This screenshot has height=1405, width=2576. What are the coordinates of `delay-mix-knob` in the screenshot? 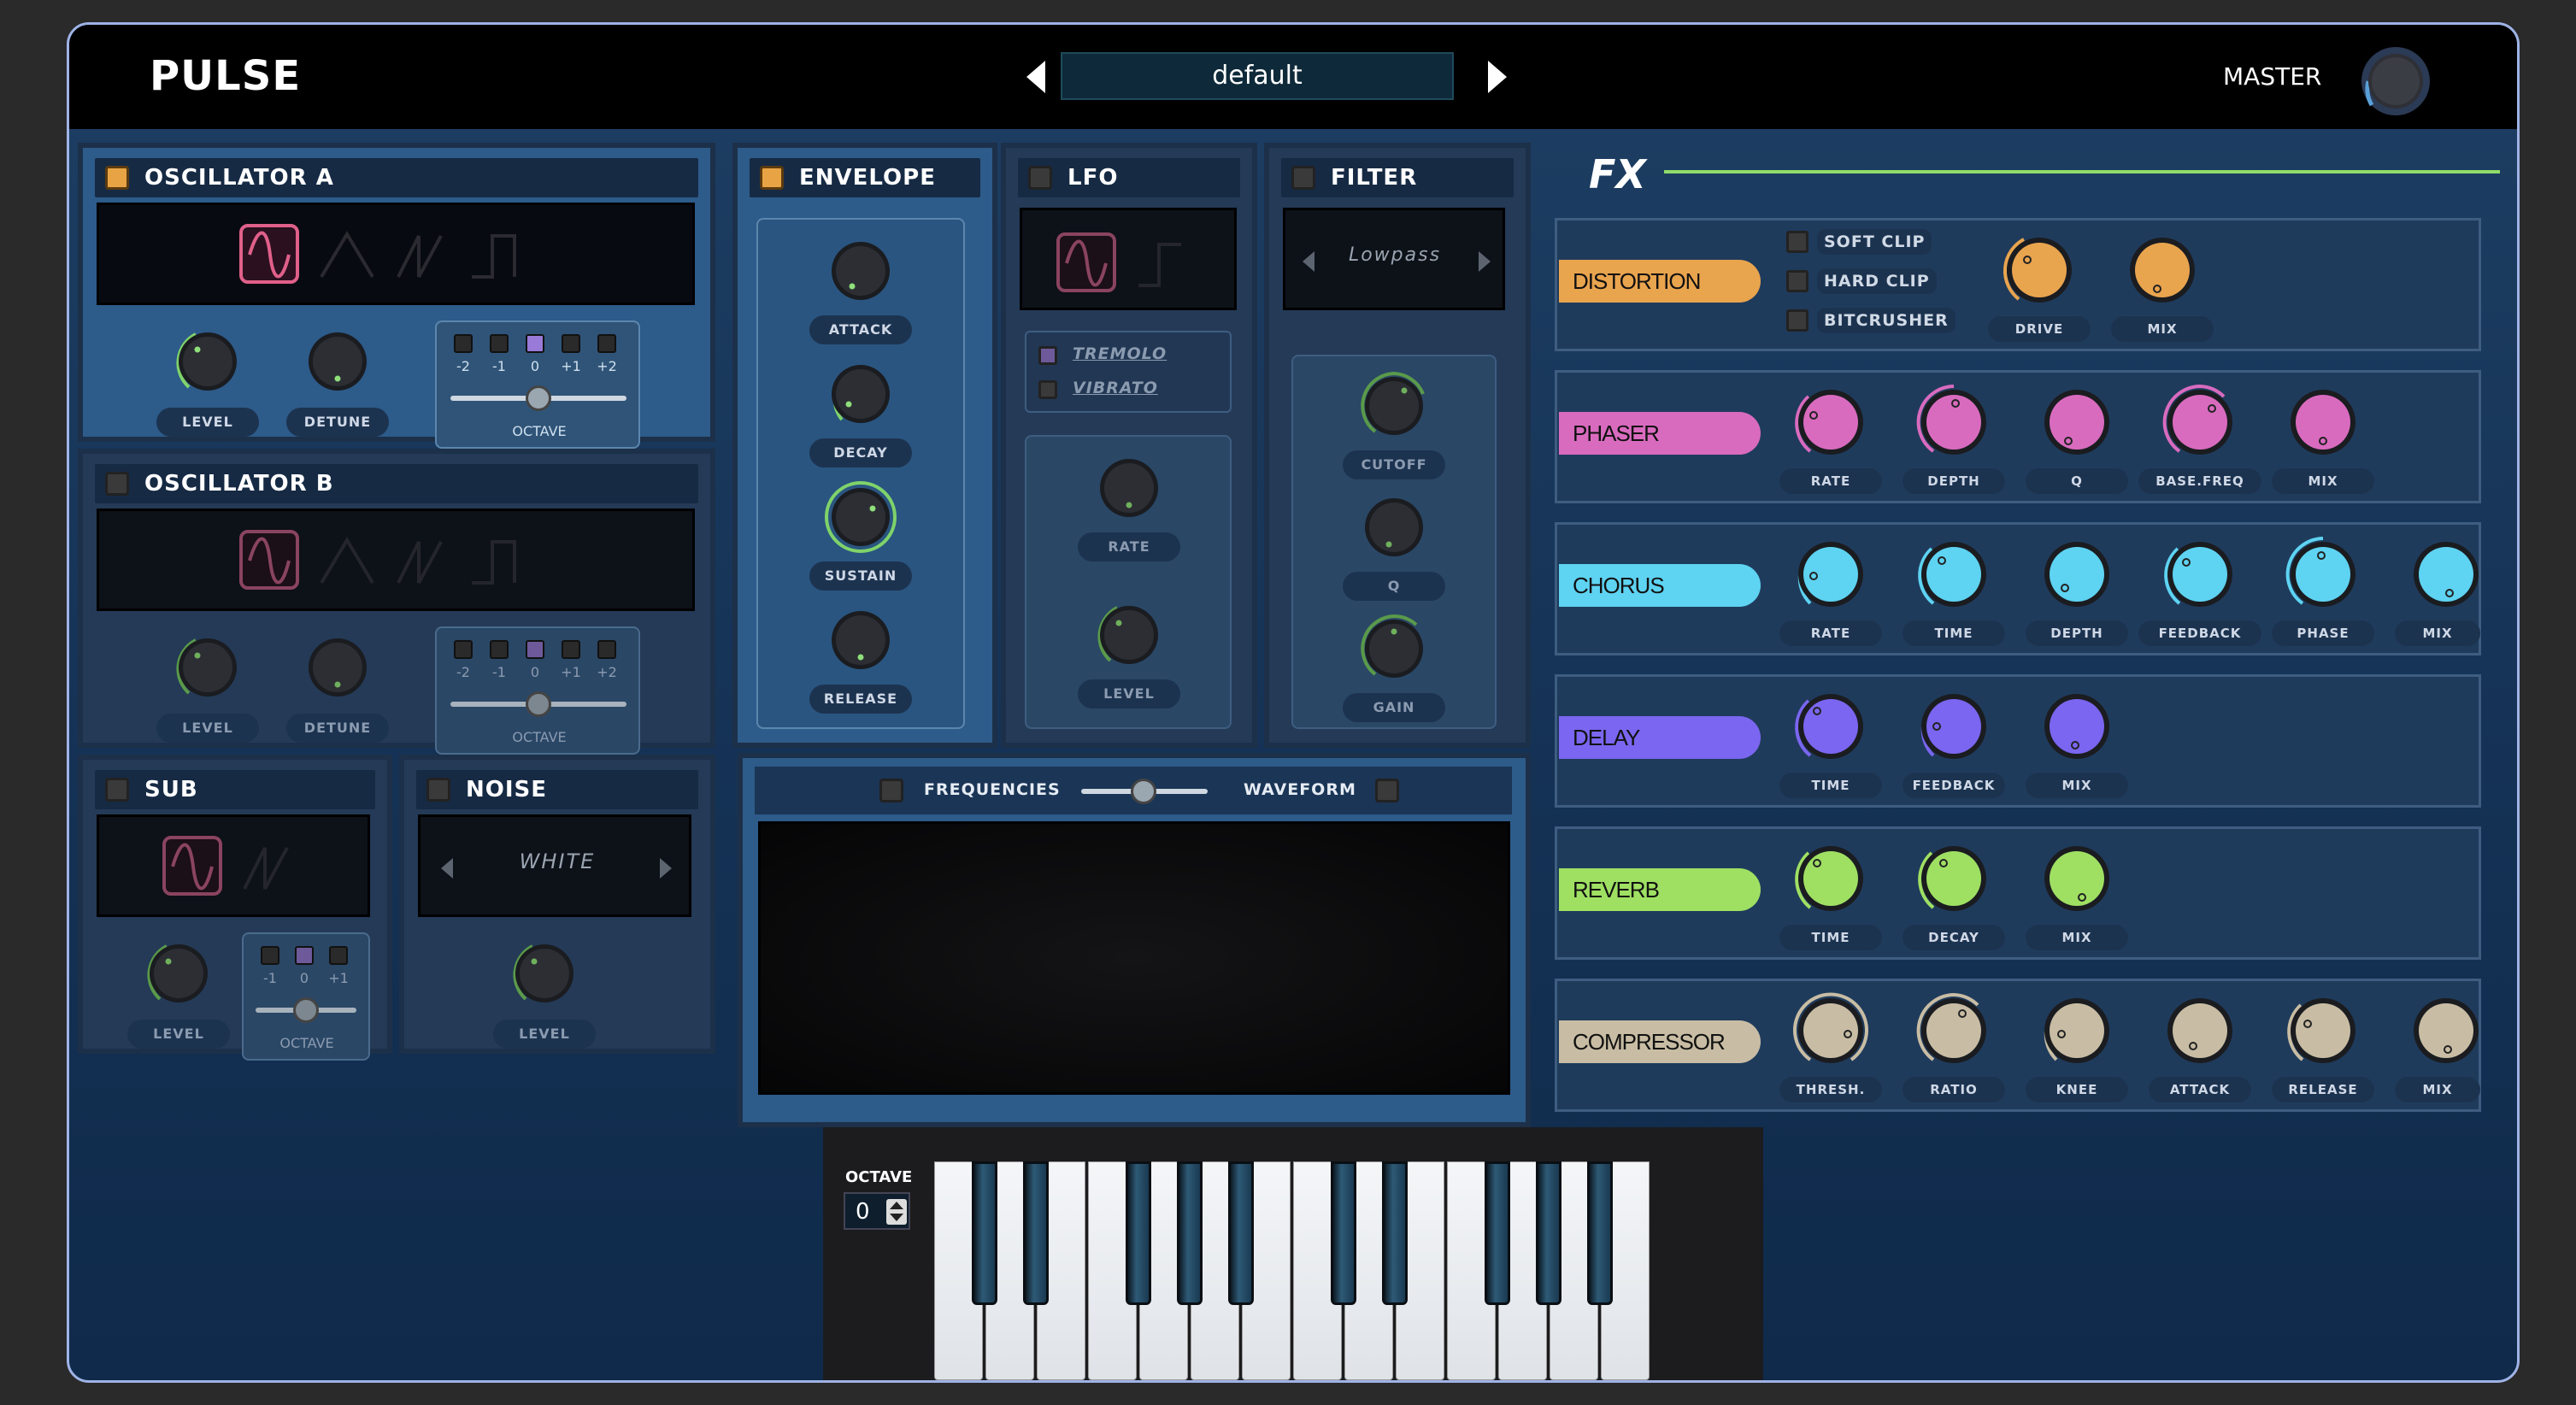 It's located at (2077, 726).